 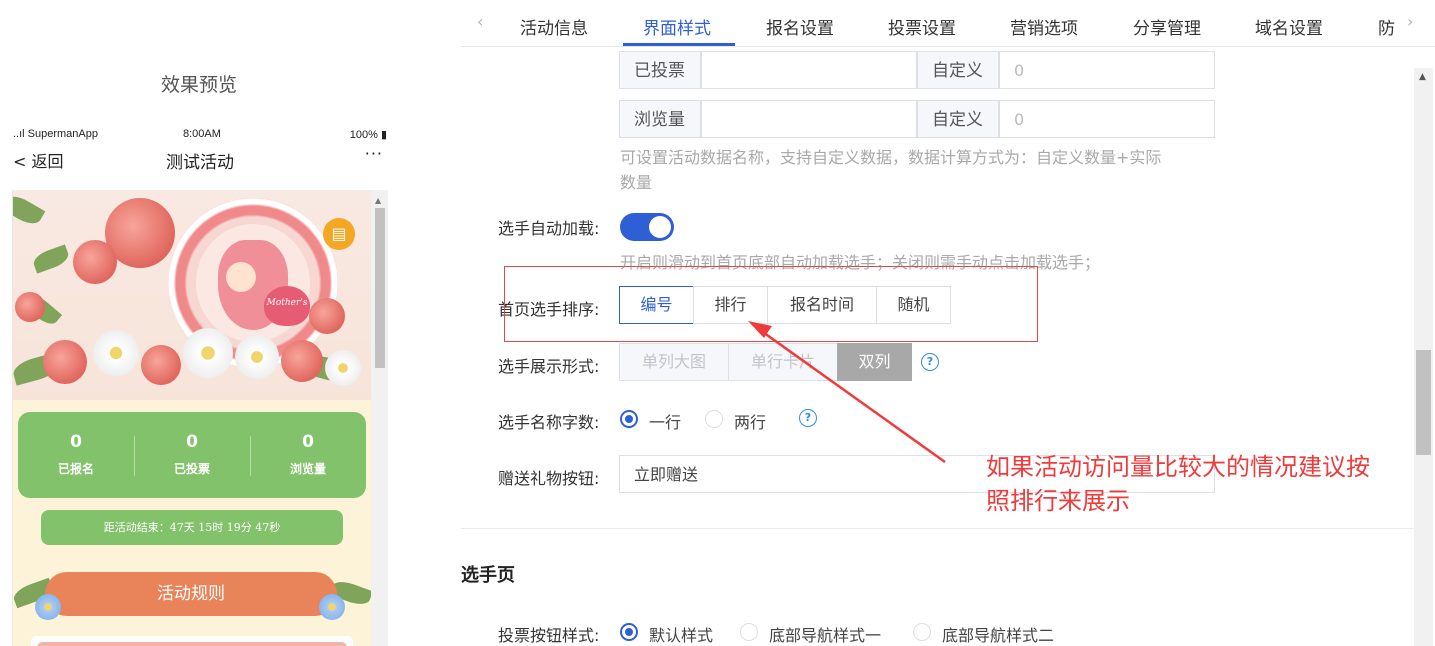 What do you see at coordinates (660, 119) in the screenshot?
I see `data-name-label: 浏览量` at bounding box center [660, 119].